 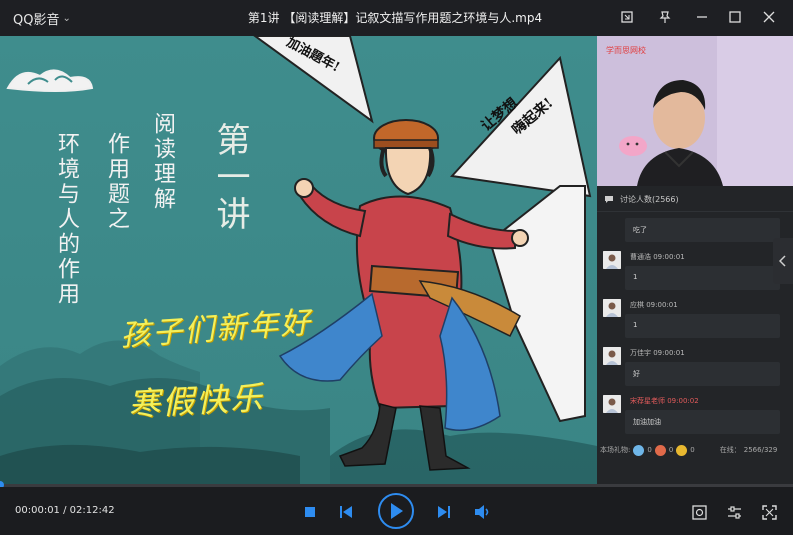 What do you see at coordinates (760, 450) in the screenshot?
I see `online-count: 2566/329` at bounding box center [760, 450].